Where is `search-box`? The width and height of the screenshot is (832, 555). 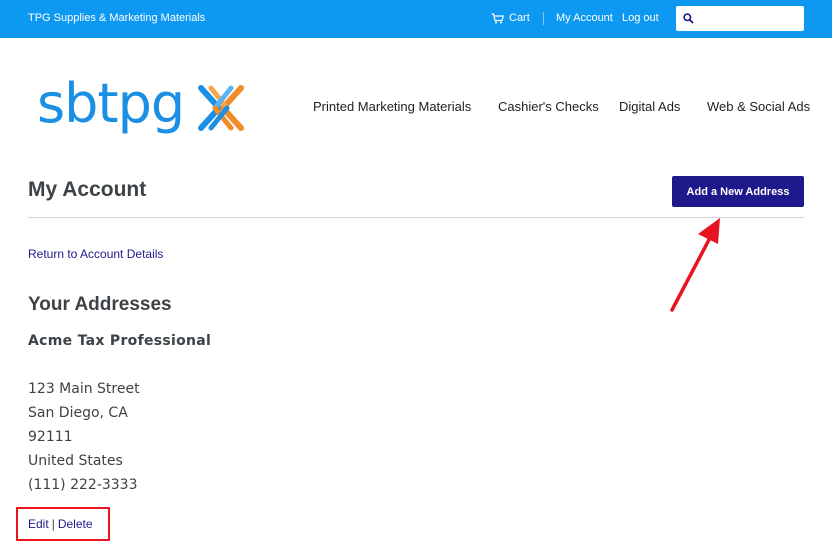
search-box is located at coordinates (740, 18).